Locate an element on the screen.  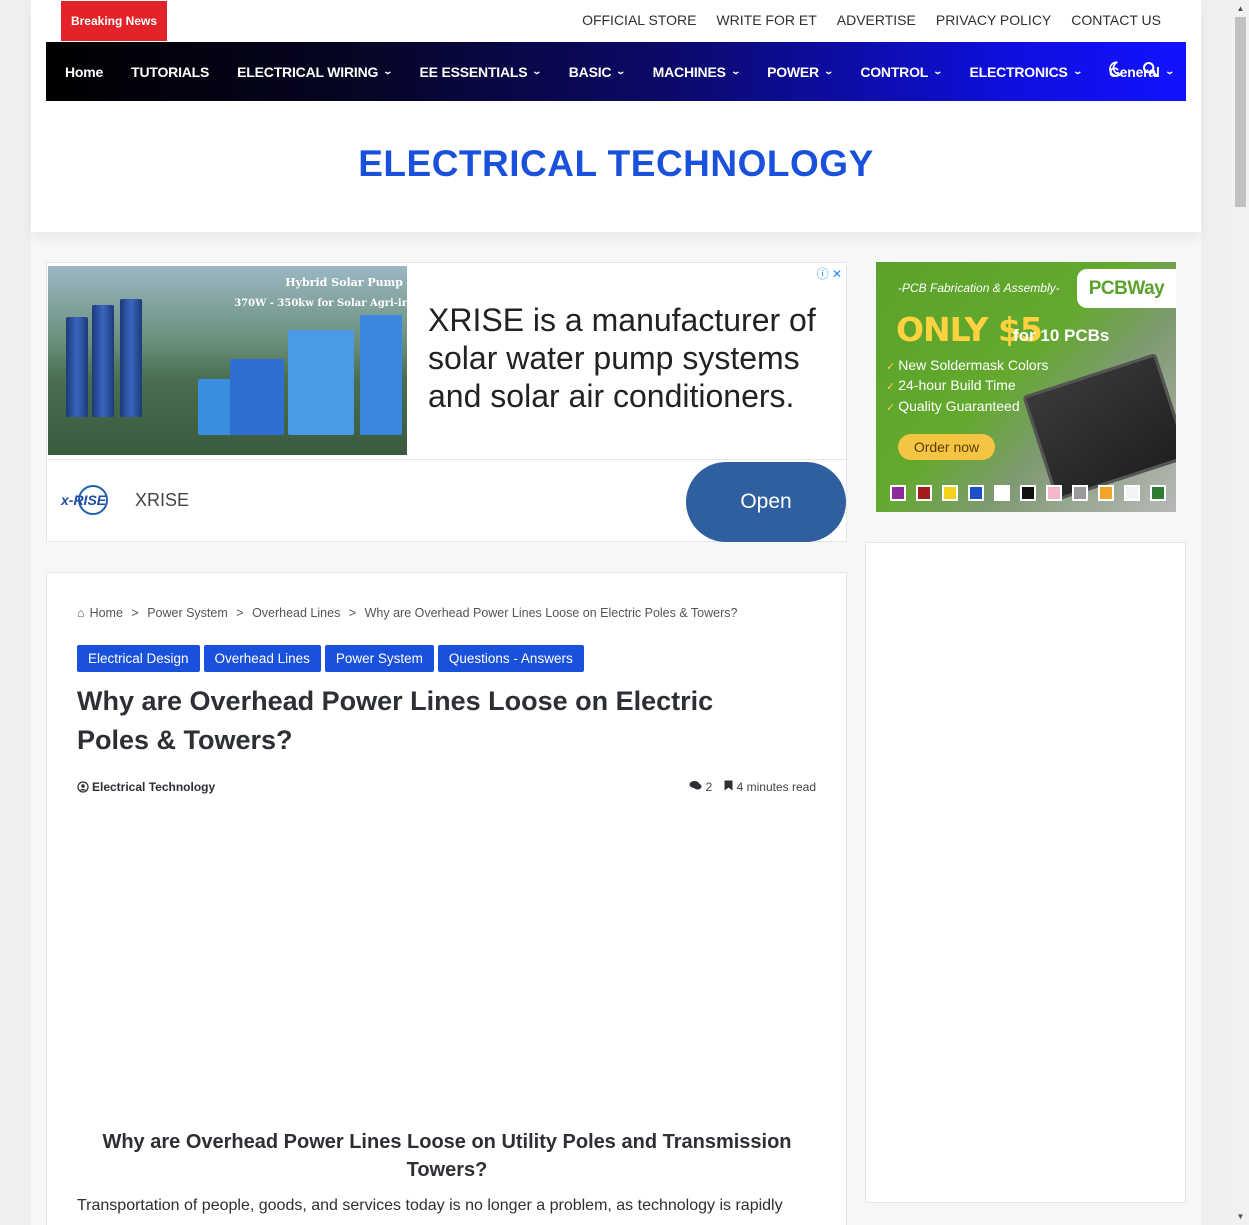
ad-price-suffix: for 10 PCBs is located at coordinates (1061, 335).